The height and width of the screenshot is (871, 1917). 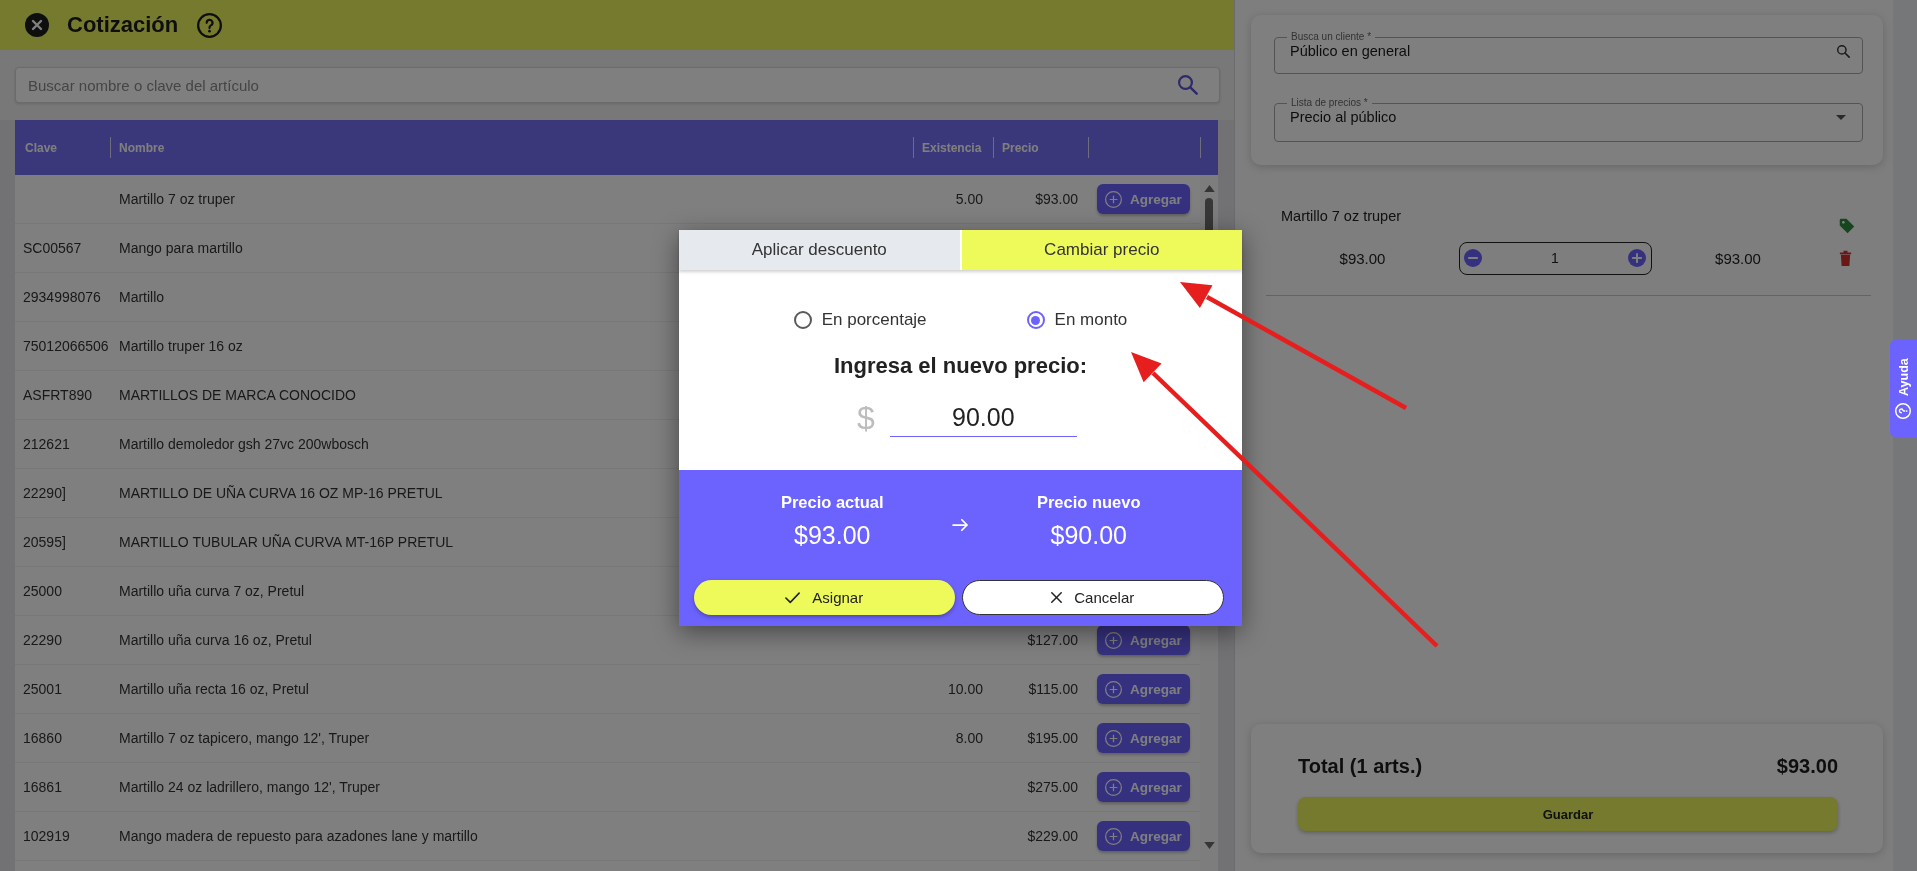 What do you see at coordinates (1053, 689) in the screenshot?
I see `table-cell: $115.00` at bounding box center [1053, 689].